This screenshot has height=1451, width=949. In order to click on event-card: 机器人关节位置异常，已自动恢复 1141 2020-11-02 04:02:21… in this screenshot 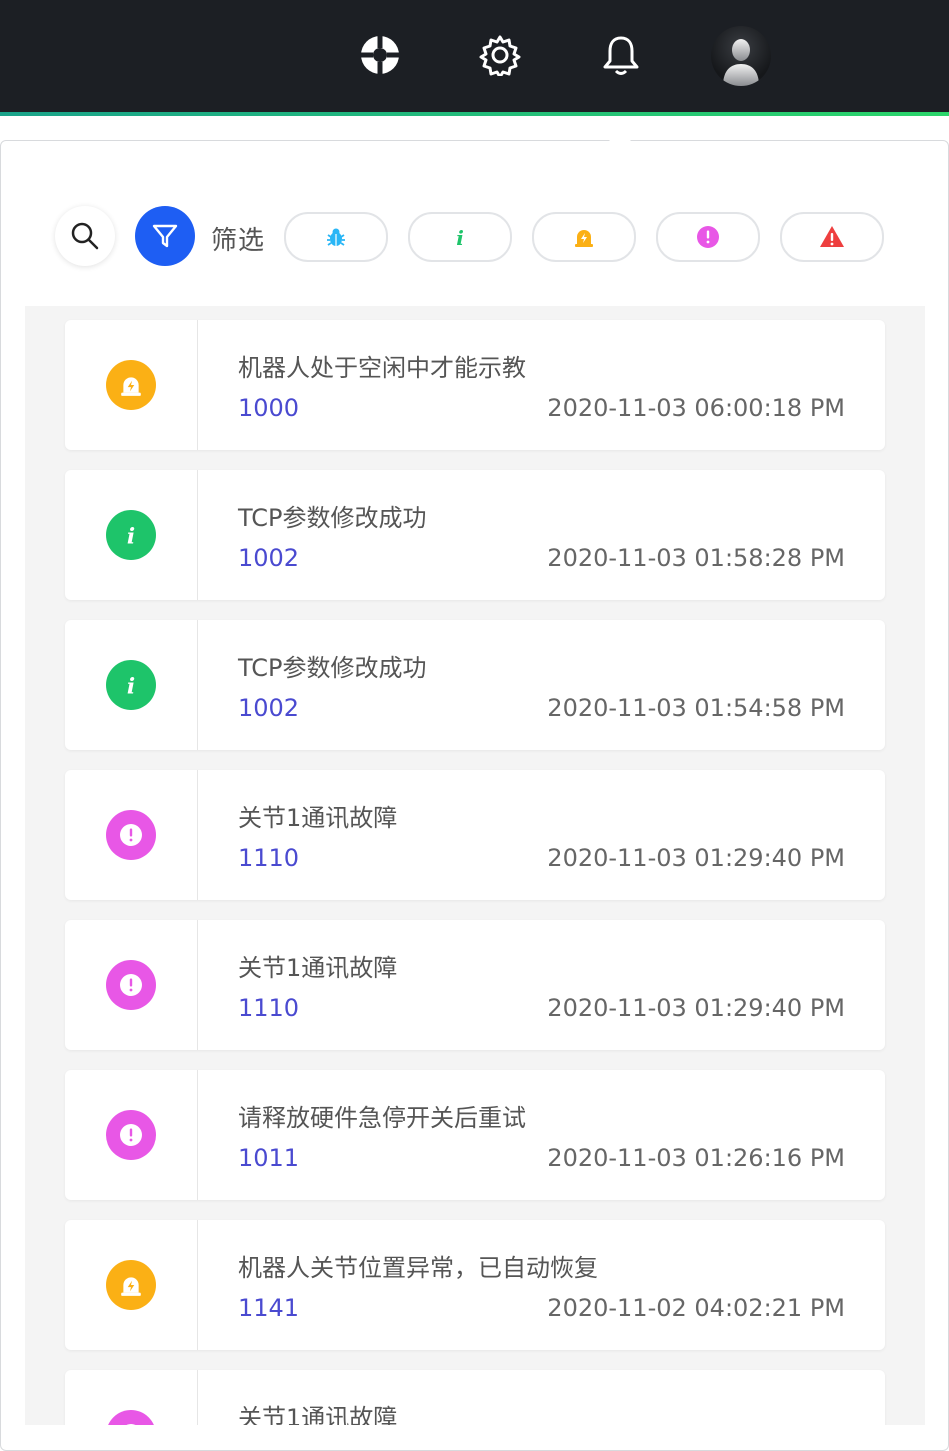, I will do `click(475, 1285)`.